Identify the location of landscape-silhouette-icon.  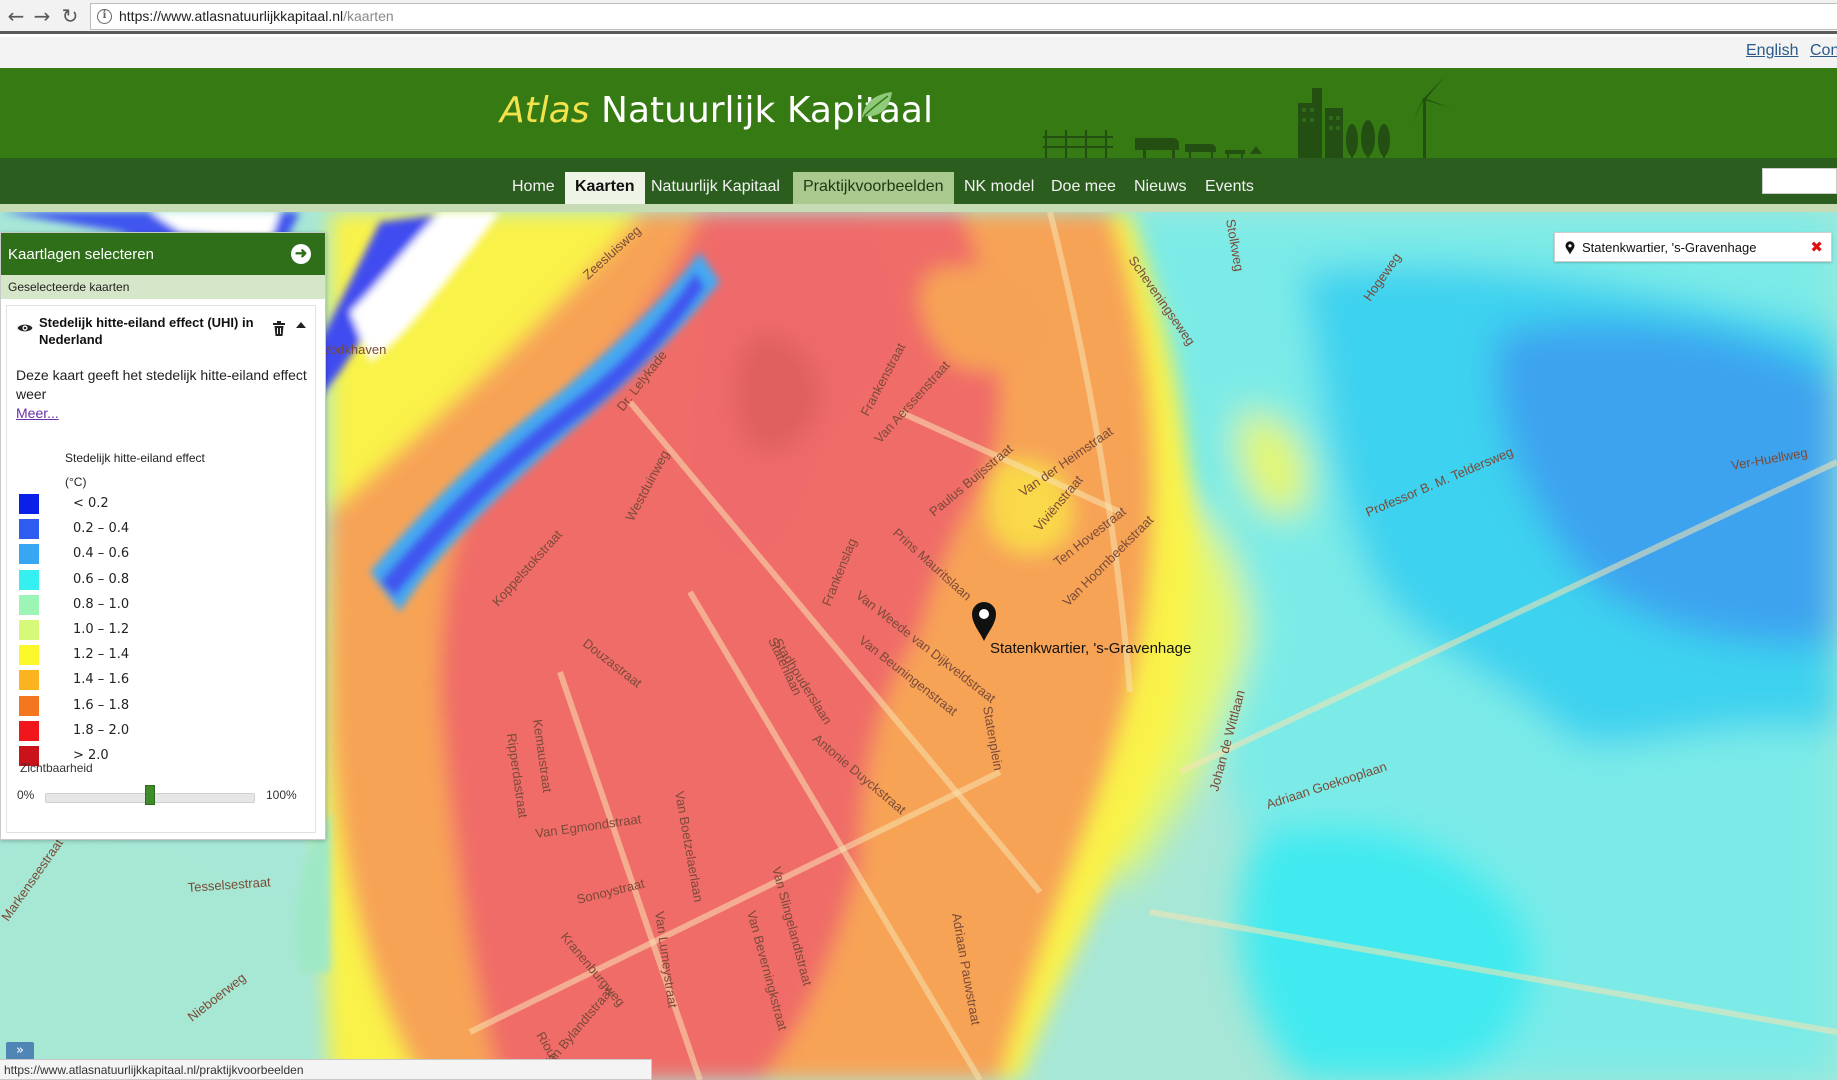
(1246, 117).